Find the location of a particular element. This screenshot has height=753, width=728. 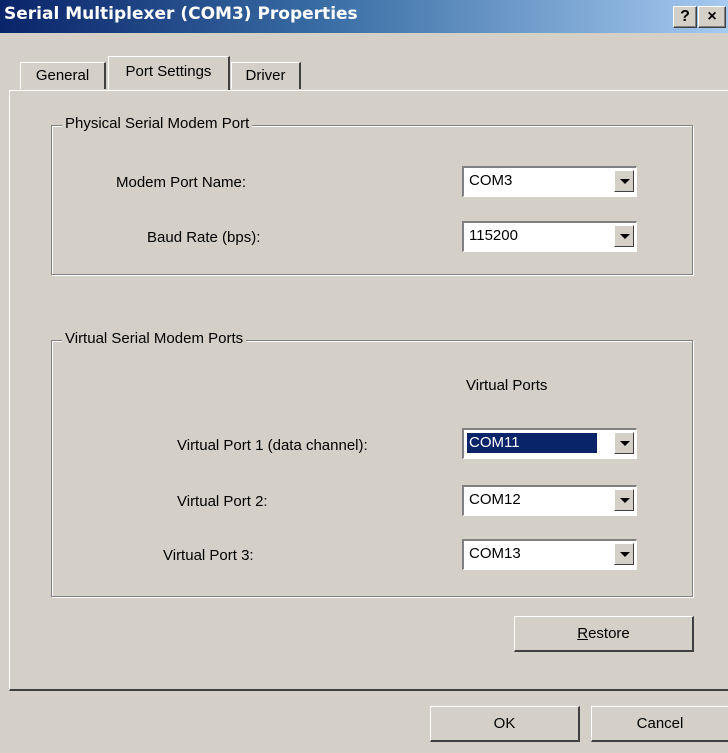

virtual-port-2-dropdown-button is located at coordinates (624, 500).